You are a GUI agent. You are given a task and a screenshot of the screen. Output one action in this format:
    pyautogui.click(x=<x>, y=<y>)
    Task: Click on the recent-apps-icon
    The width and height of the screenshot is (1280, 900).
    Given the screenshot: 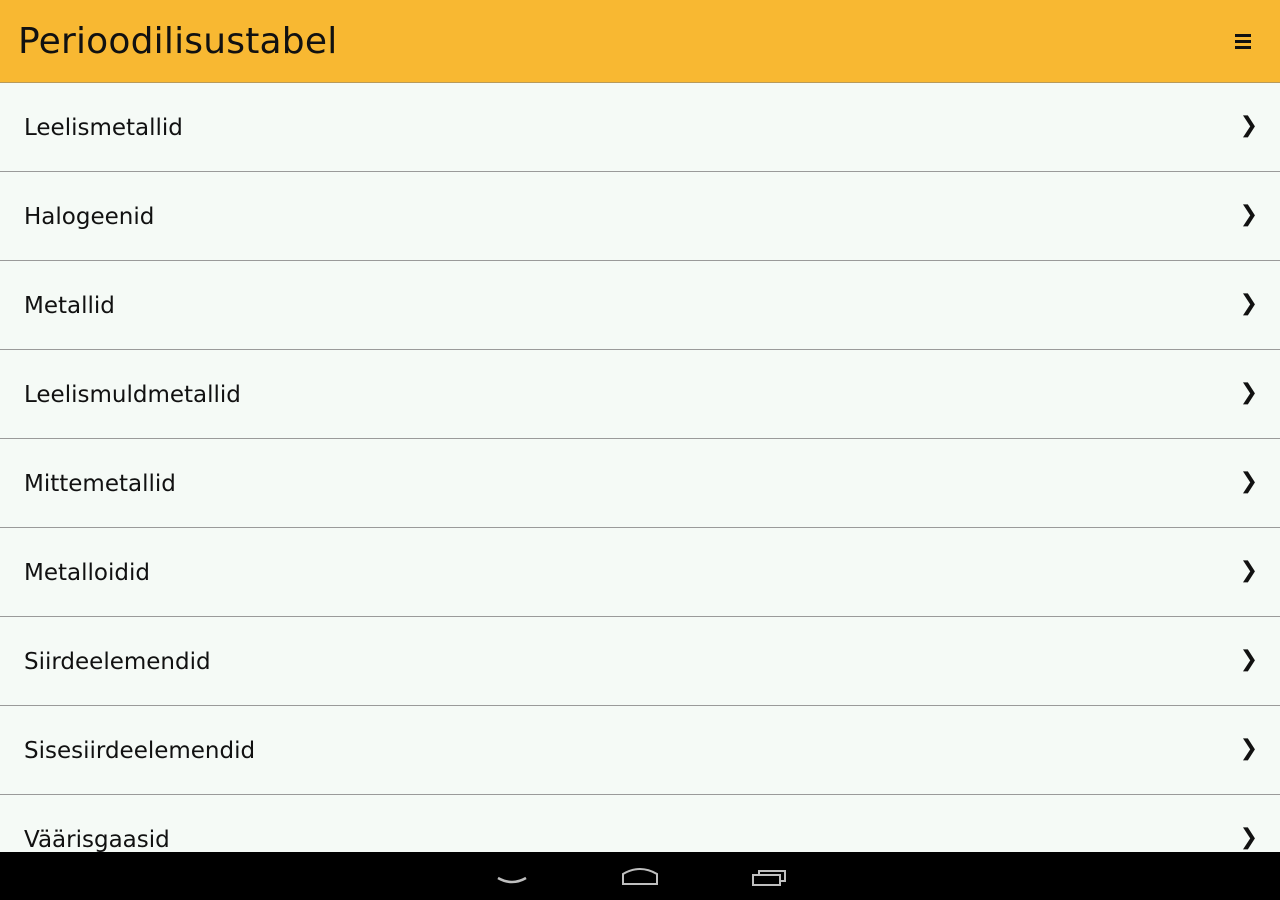 What is the action you would take?
    pyautogui.click(x=769, y=878)
    